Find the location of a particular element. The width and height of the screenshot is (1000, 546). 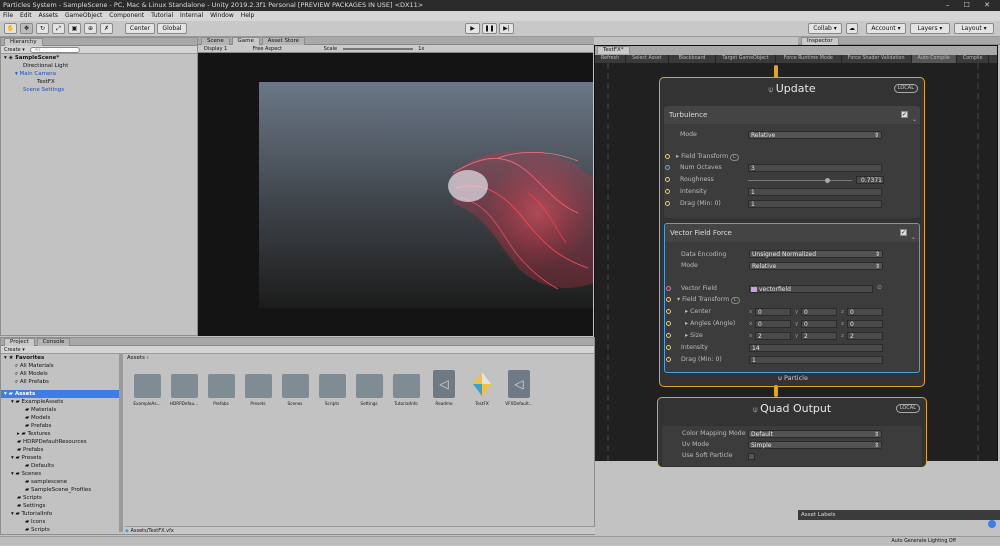

menu-window: Window is located at coordinates (222, 15).